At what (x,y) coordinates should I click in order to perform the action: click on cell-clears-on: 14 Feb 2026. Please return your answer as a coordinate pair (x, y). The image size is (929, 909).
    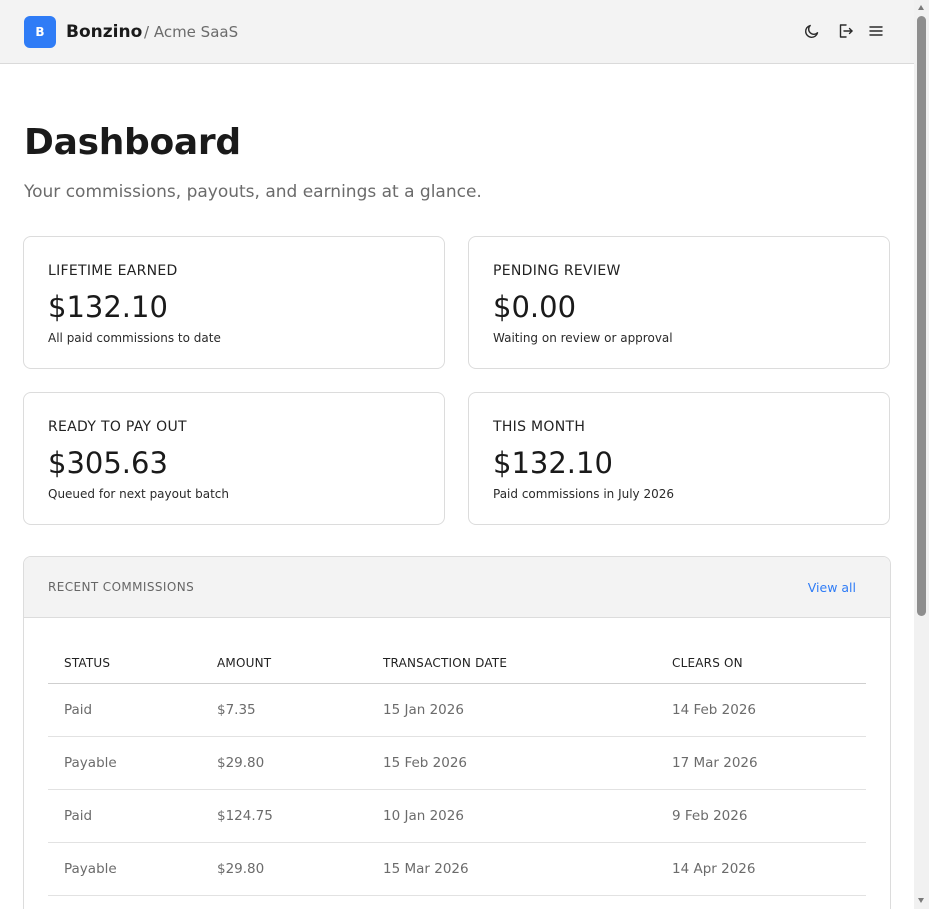
    Looking at the image, I should click on (761, 710).